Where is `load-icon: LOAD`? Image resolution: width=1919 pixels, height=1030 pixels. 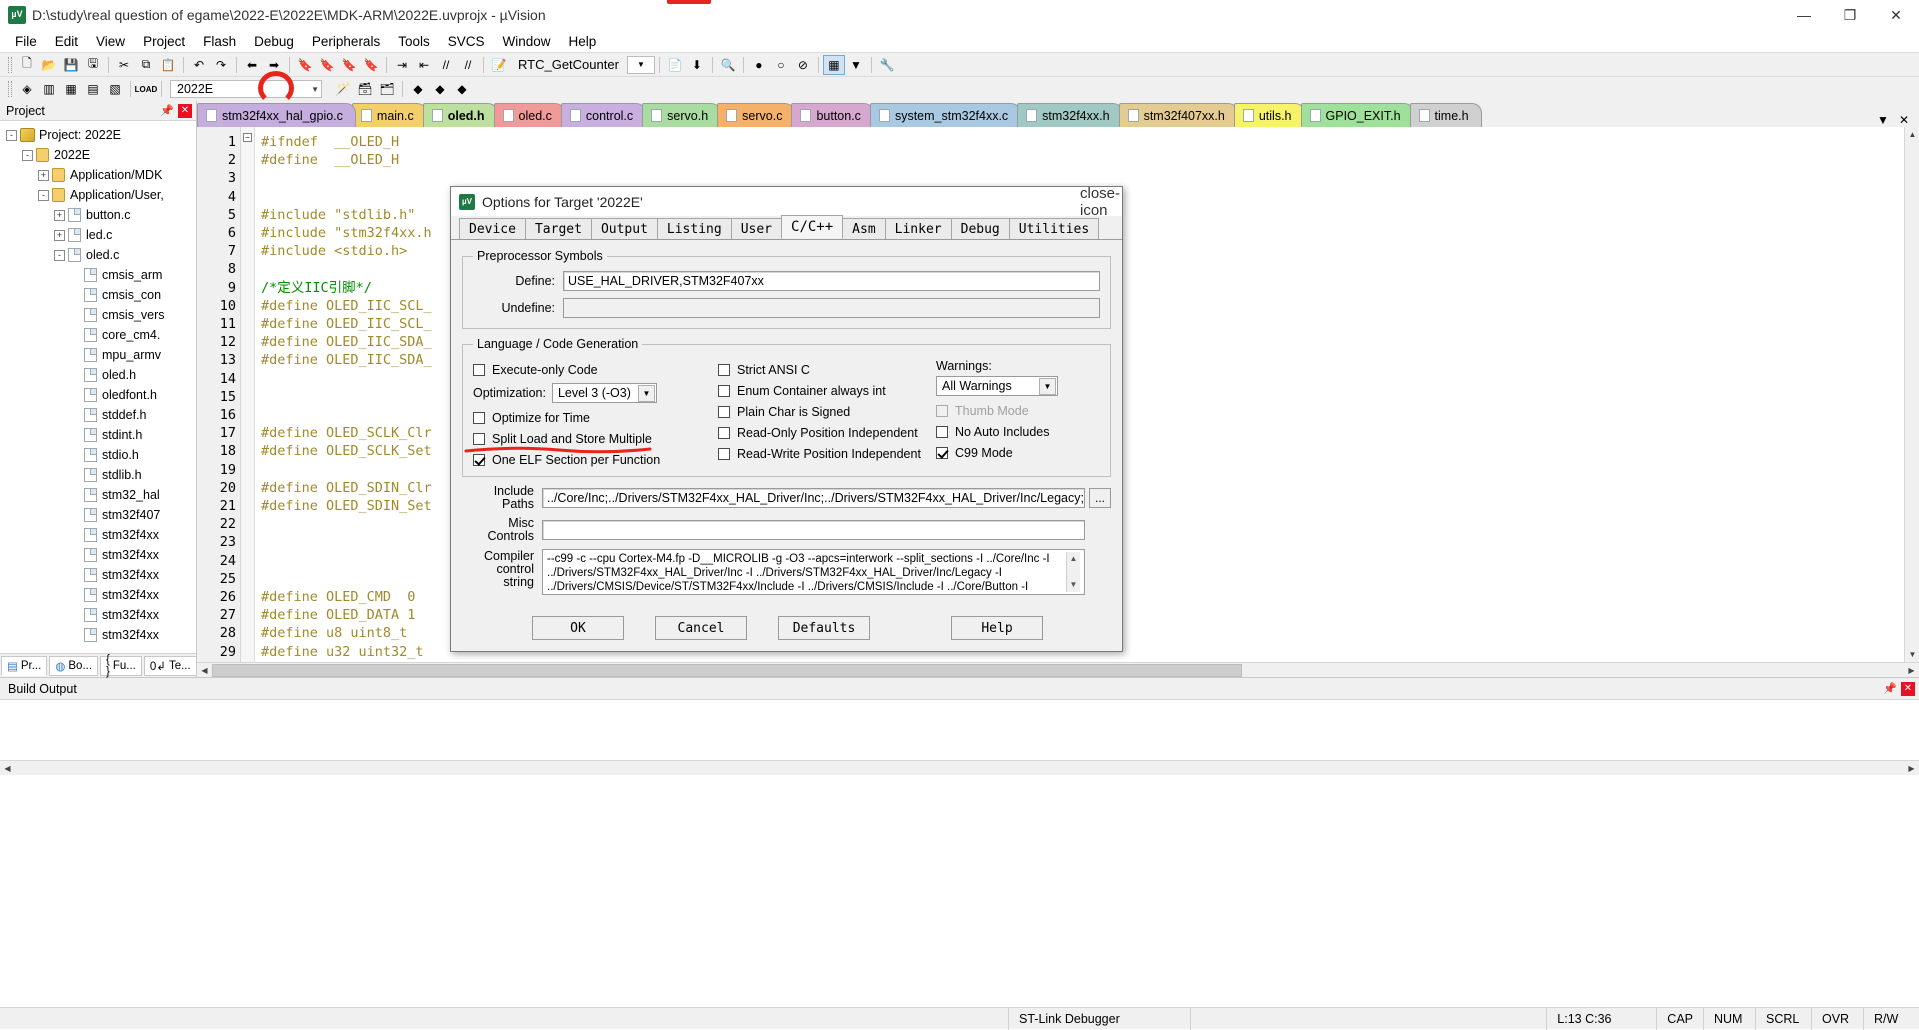
load-icon: LOAD is located at coordinates (146, 89).